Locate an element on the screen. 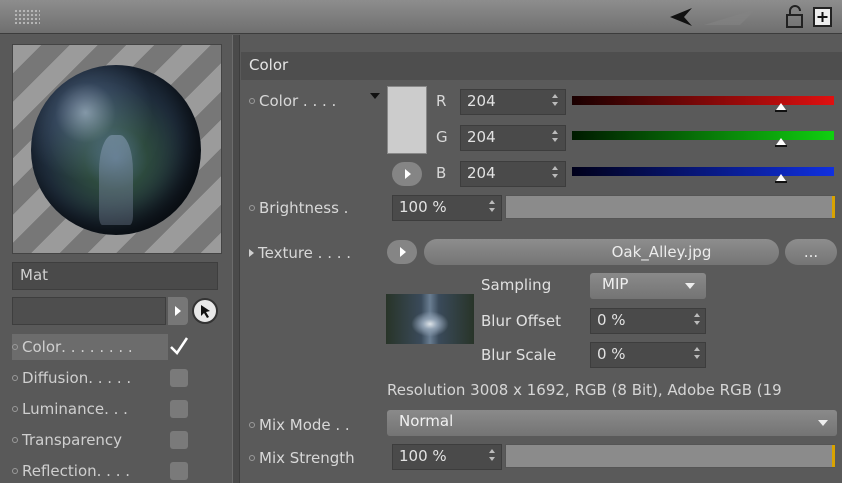 Image resolution: width=842 pixels, height=483 pixels. blur-scale-input: 0 % is located at coordinates (648, 355).